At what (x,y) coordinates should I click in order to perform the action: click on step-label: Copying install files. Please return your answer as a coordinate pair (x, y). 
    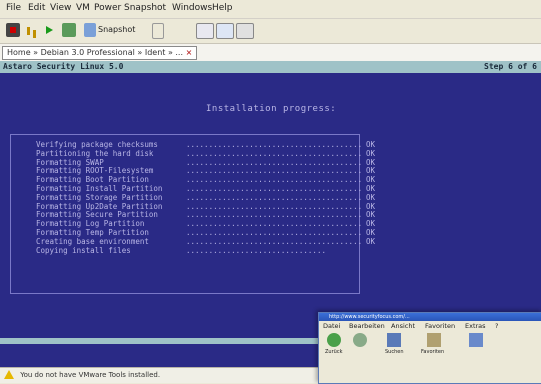
    Looking at the image, I should click on (83, 250).